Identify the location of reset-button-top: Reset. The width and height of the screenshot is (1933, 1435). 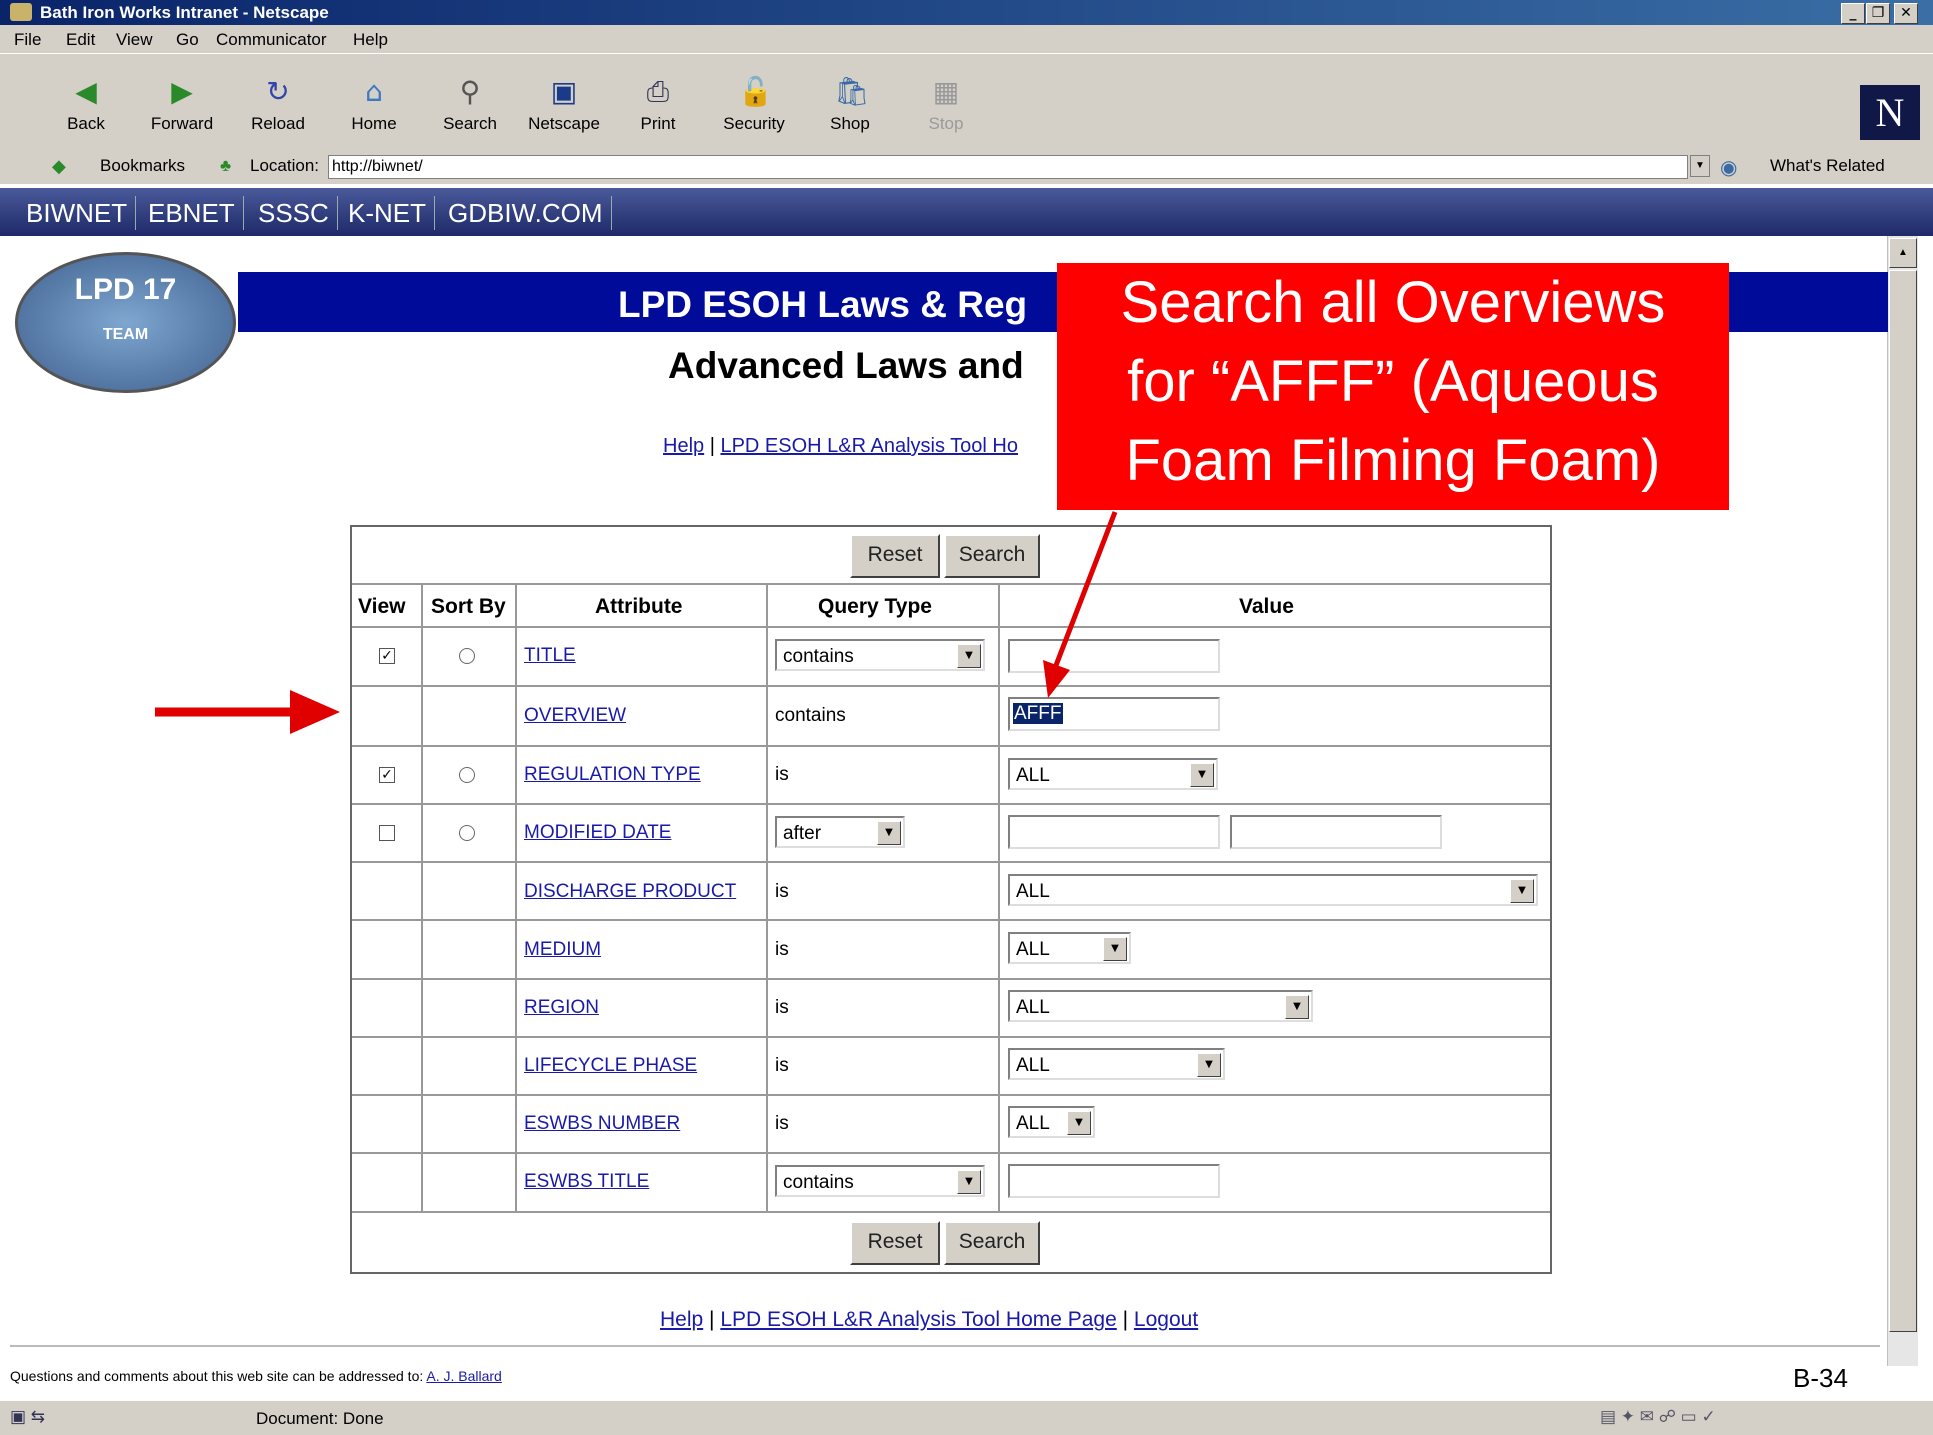
(895, 556).